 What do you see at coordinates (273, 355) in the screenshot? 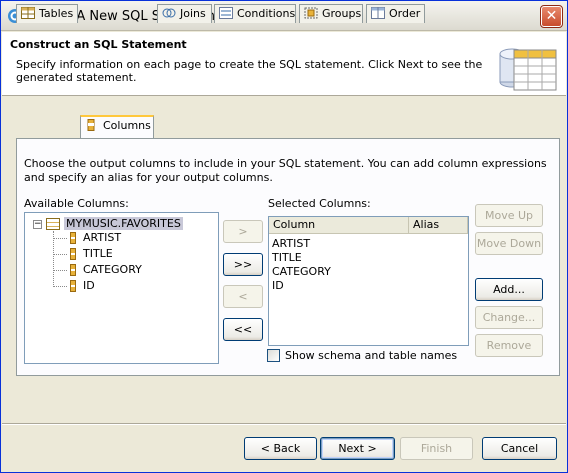
I see `show-schema-checkbox` at bounding box center [273, 355].